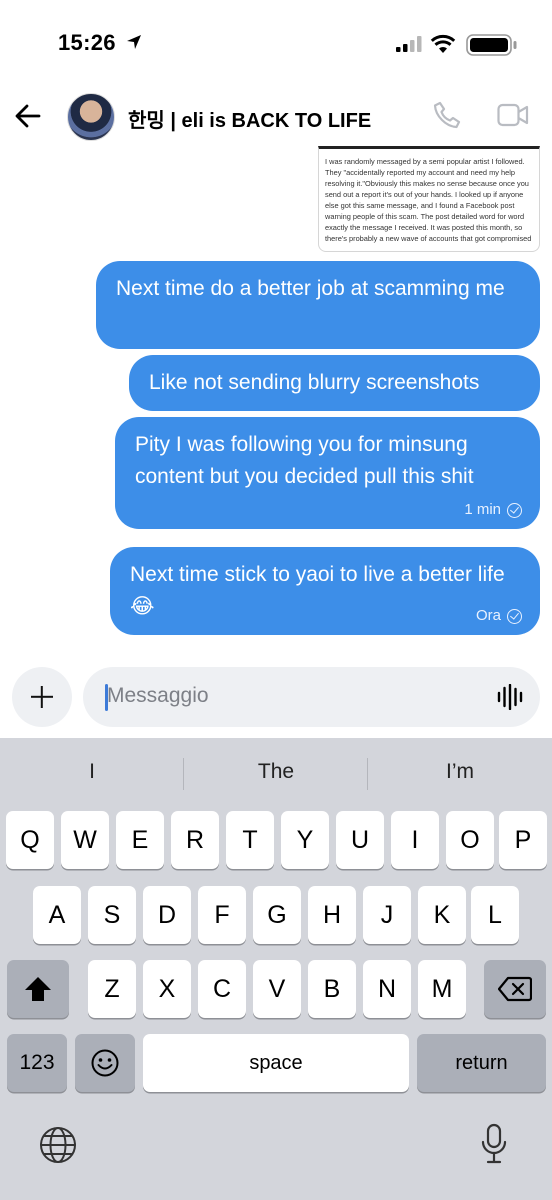 The width and height of the screenshot is (552, 1200). I want to click on backspace-icon, so click(515, 989).